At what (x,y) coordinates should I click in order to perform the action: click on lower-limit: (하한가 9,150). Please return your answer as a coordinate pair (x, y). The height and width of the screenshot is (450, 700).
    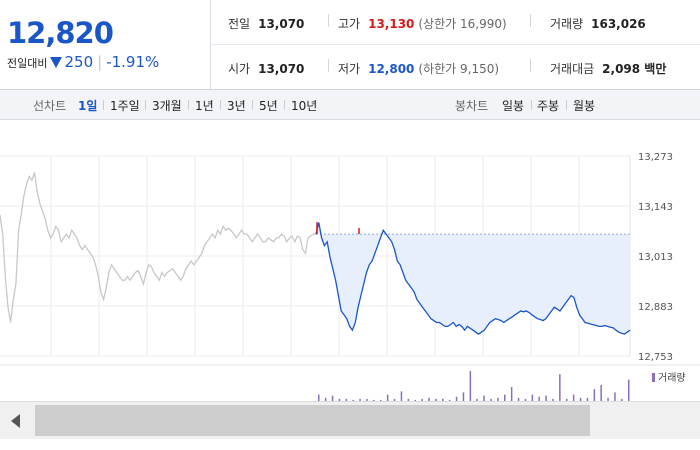
    Looking at the image, I should click on (459, 69).